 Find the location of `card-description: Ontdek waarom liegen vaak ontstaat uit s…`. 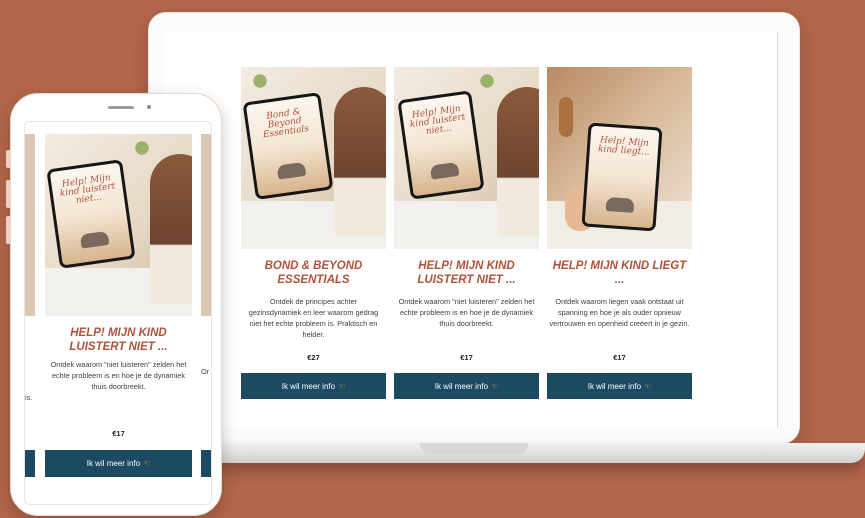

card-description: Ontdek waarom liegen vaak ontstaat uit s… is located at coordinates (619, 312).